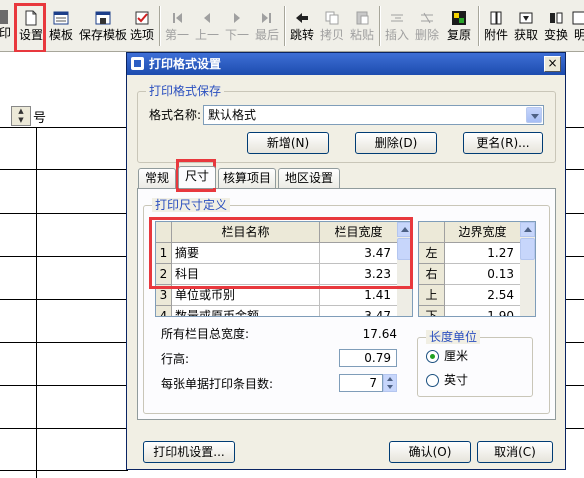  I want to click on scroll-thumb, so click(527, 249).